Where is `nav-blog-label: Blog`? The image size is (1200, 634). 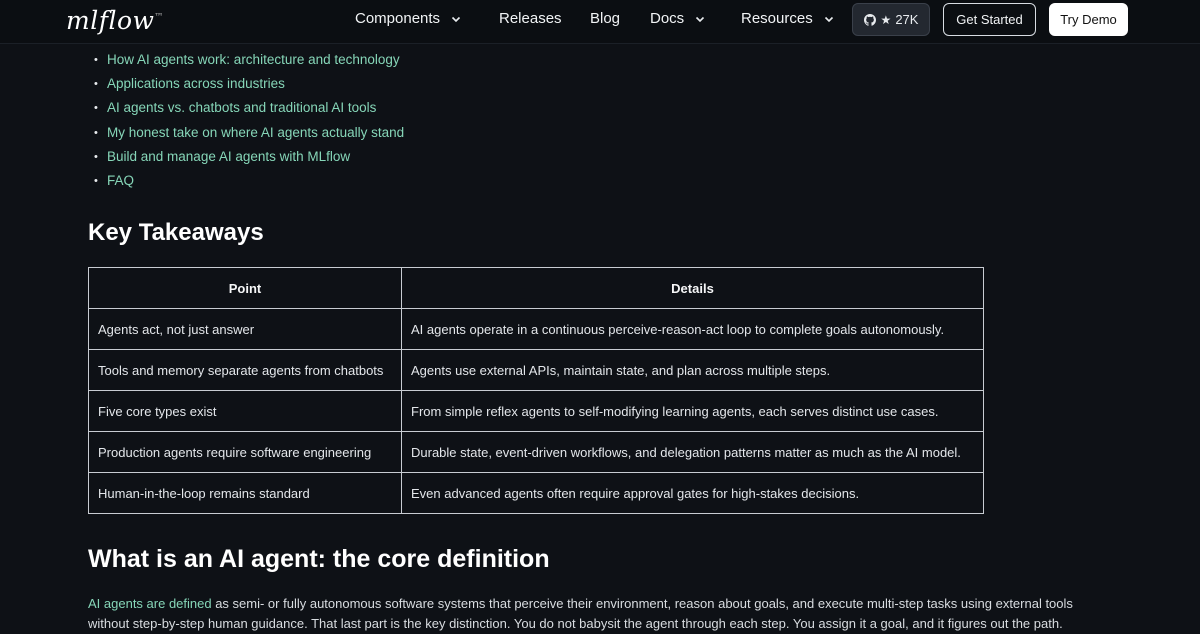
nav-blog-label: Blog is located at coordinates (605, 18).